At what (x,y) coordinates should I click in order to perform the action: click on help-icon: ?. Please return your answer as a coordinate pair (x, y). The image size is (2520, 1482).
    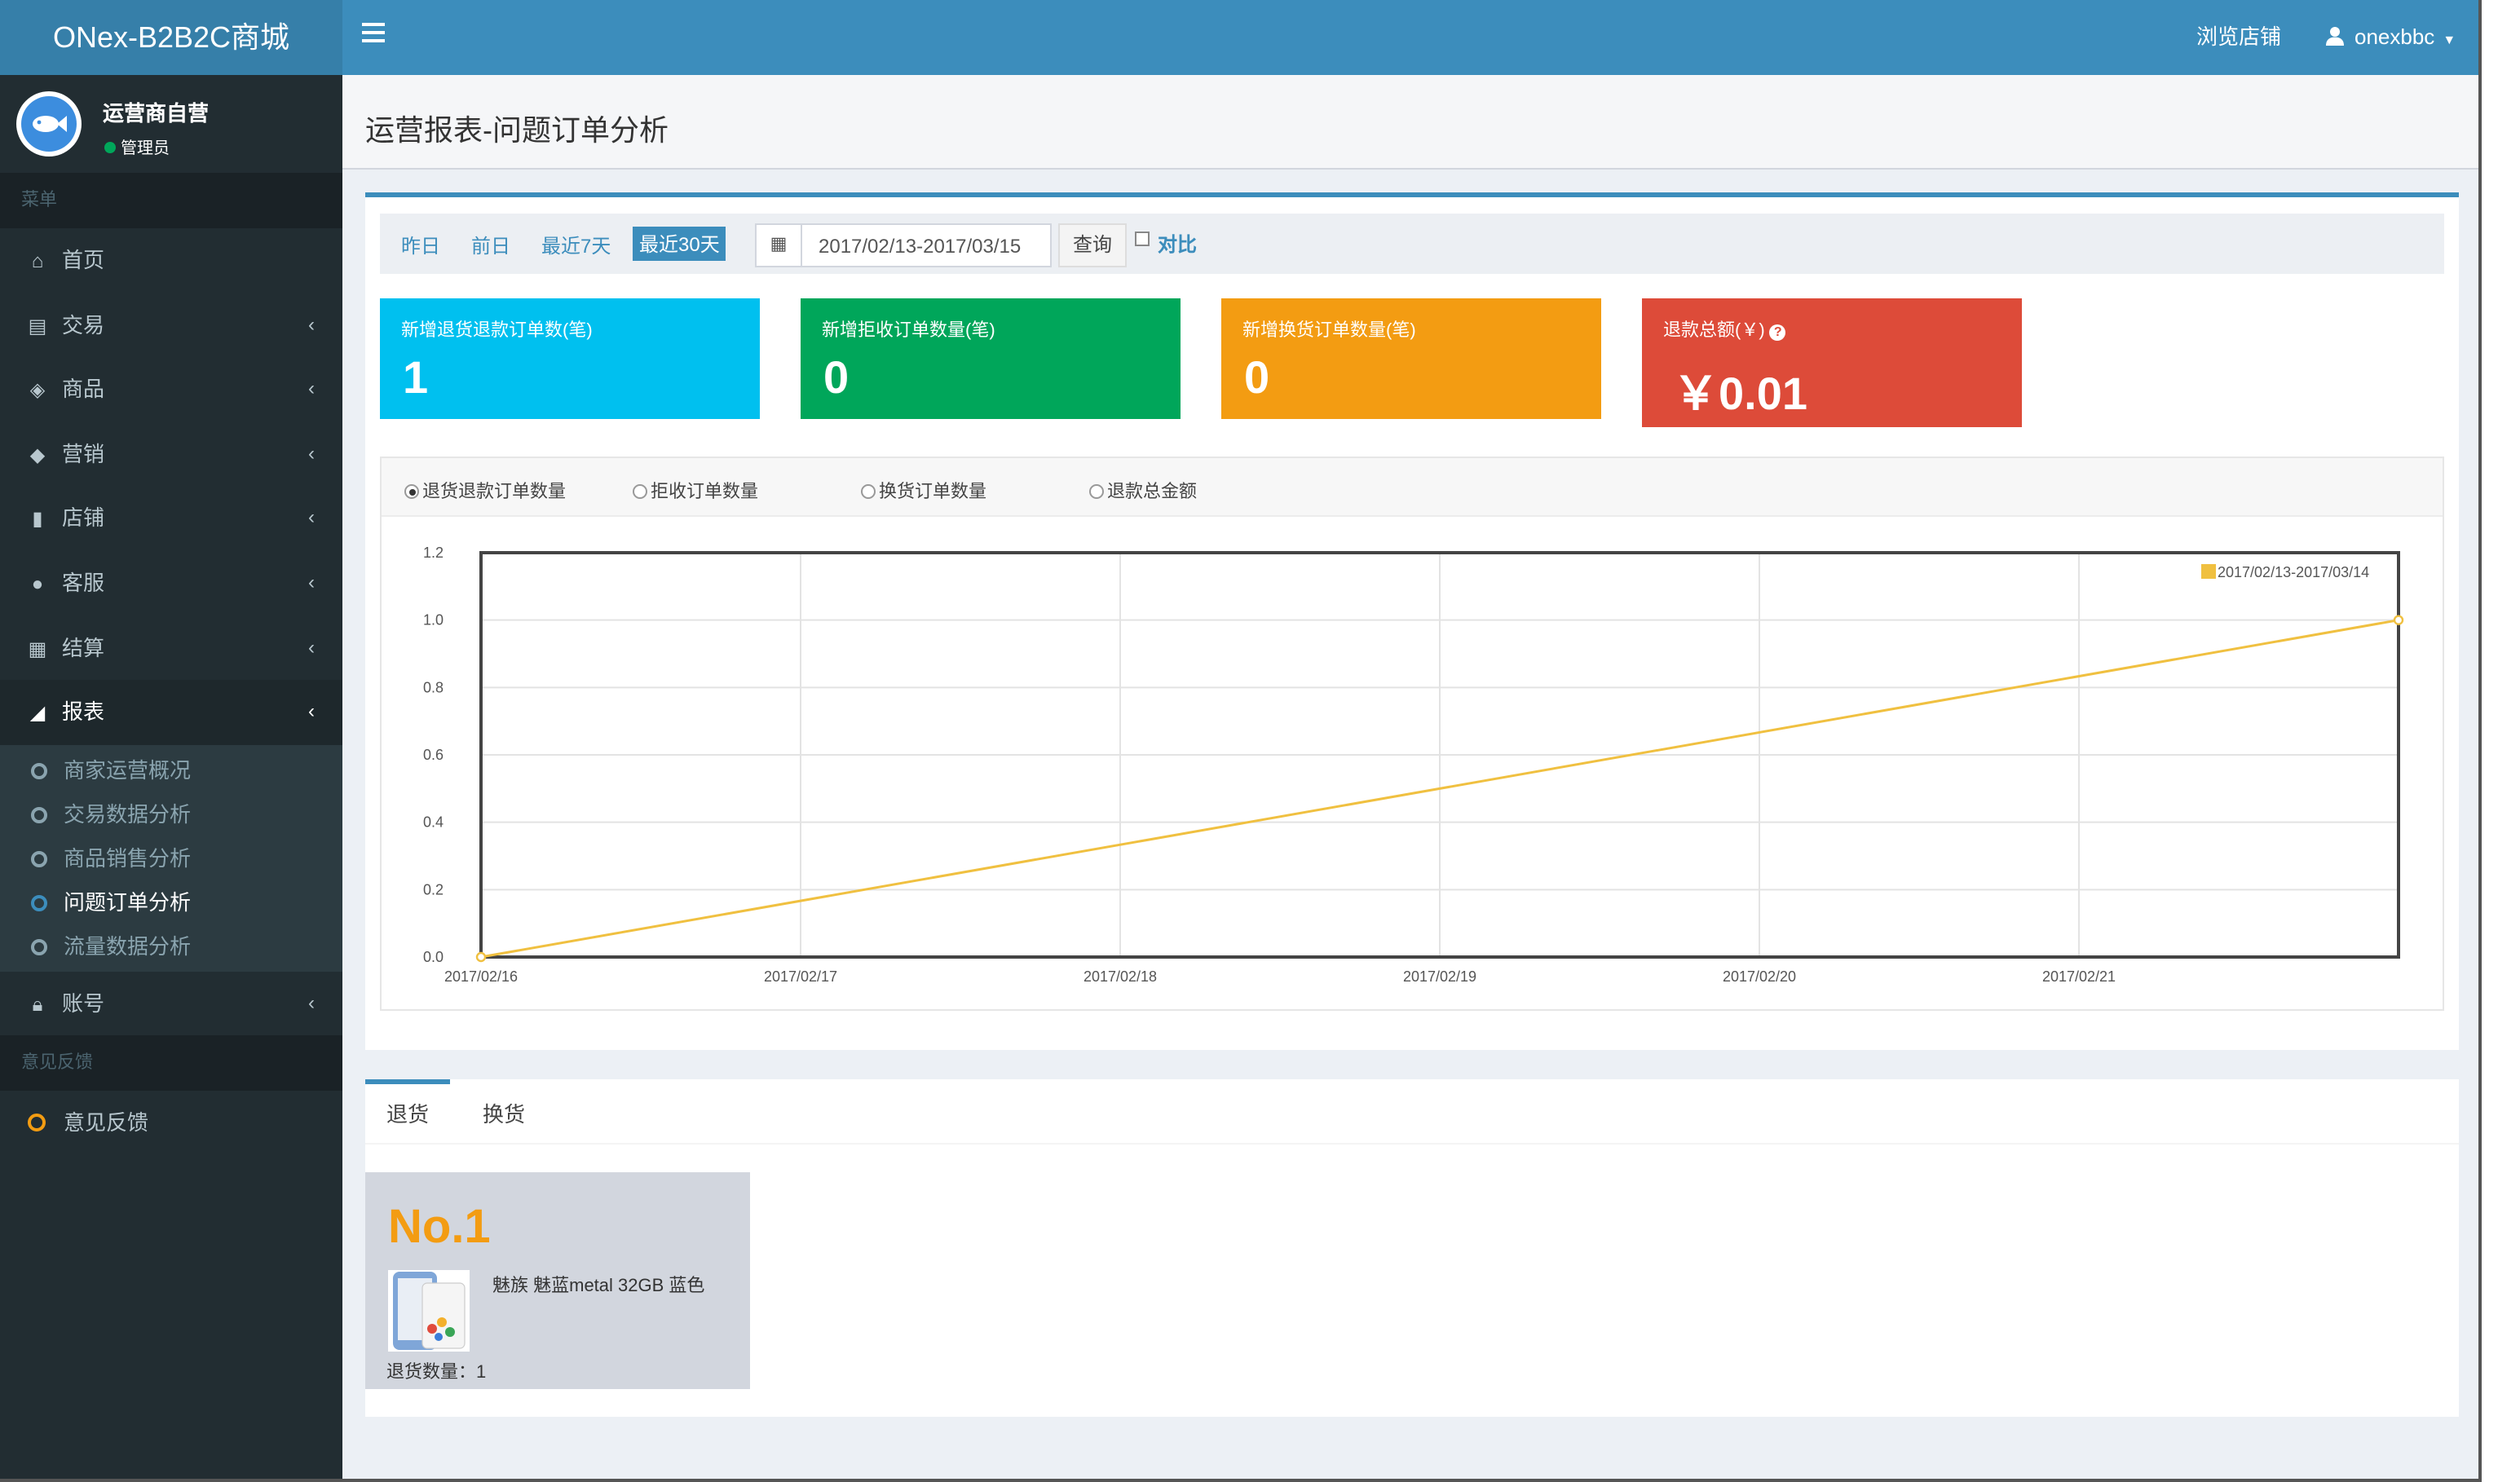
    Looking at the image, I should click on (1778, 332).